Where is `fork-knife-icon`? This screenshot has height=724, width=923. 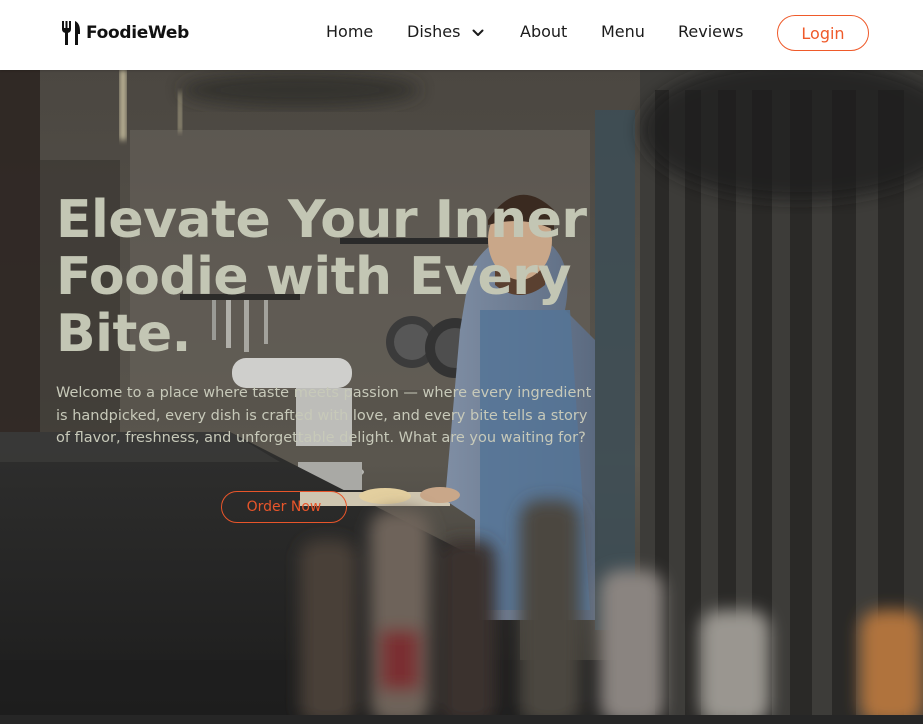
fork-knife-icon is located at coordinates (70, 33).